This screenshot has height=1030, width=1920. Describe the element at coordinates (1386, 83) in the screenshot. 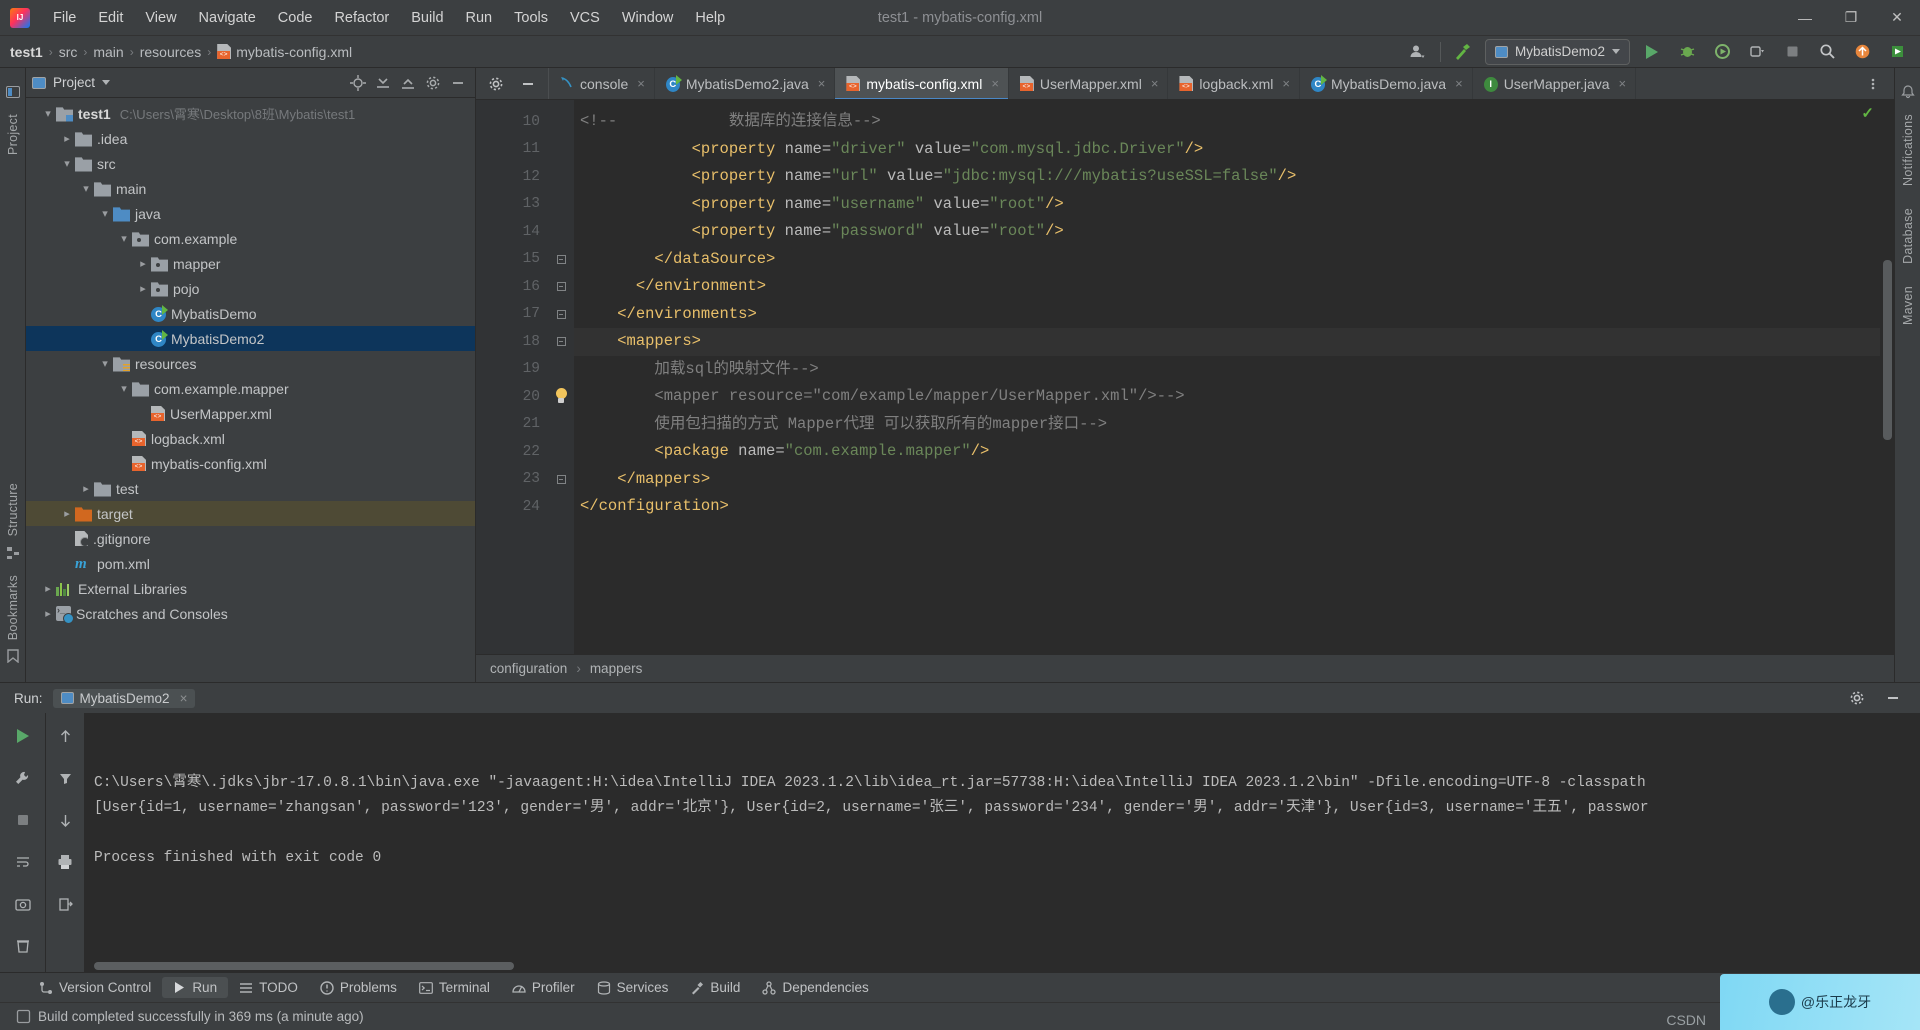

I see `editor-tab-mybatisdemo-java: MybatisDemo.java ×` at that location.